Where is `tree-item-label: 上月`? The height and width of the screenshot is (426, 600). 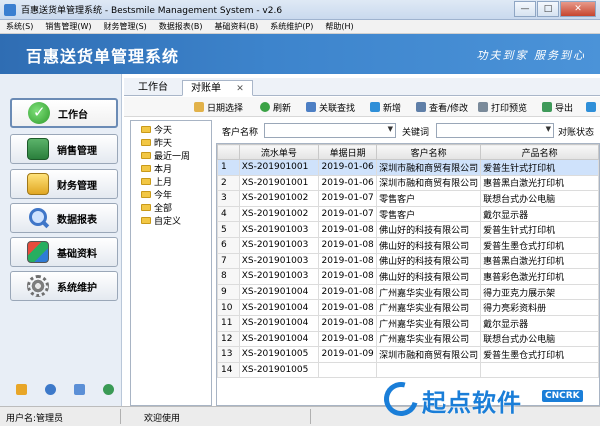
tree-item-label: 上月 is located at coordinates (163, 182).